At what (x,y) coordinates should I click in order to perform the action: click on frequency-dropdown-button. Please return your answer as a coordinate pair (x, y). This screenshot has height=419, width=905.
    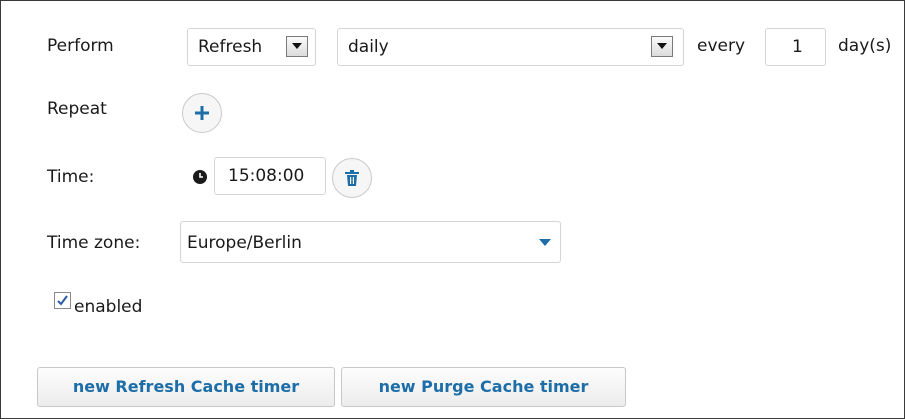
    Looking at the image, I should click on (662, 46).